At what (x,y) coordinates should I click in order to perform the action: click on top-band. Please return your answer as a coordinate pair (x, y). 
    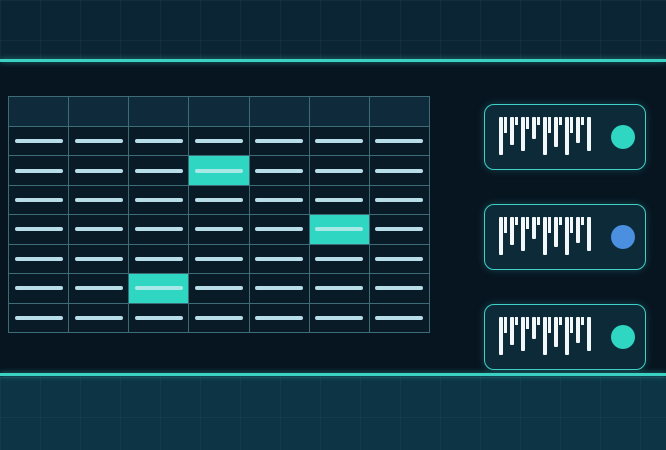
    Looking at the image, I should click on (333, 30).